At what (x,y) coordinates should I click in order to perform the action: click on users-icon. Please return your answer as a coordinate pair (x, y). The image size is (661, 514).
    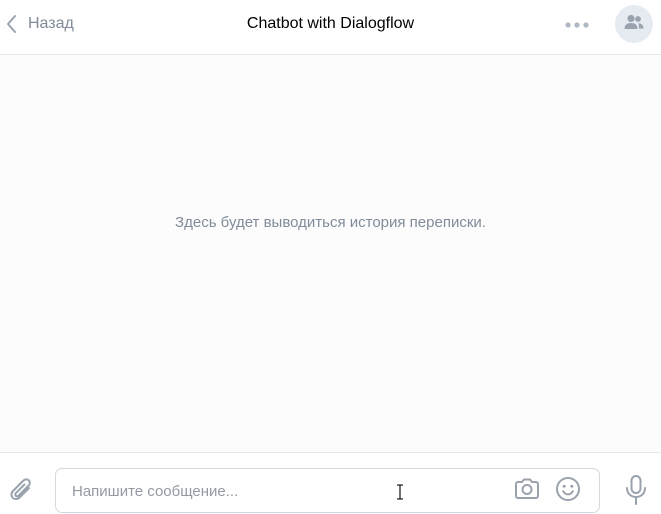
    Looking at the image, I should click on (634, 24).